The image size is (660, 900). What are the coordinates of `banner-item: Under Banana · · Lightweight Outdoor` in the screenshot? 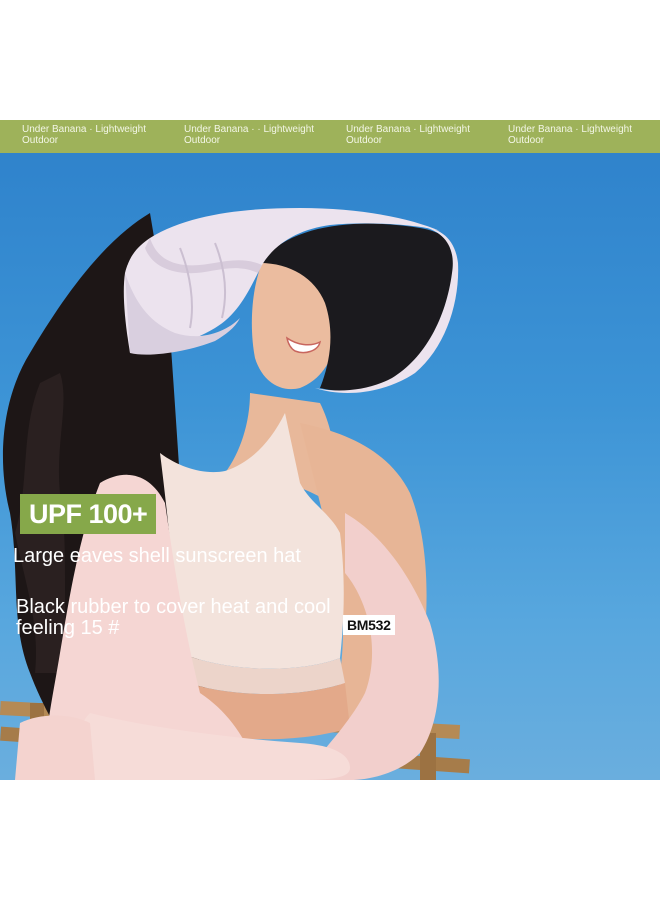 It's located at (259, 135).